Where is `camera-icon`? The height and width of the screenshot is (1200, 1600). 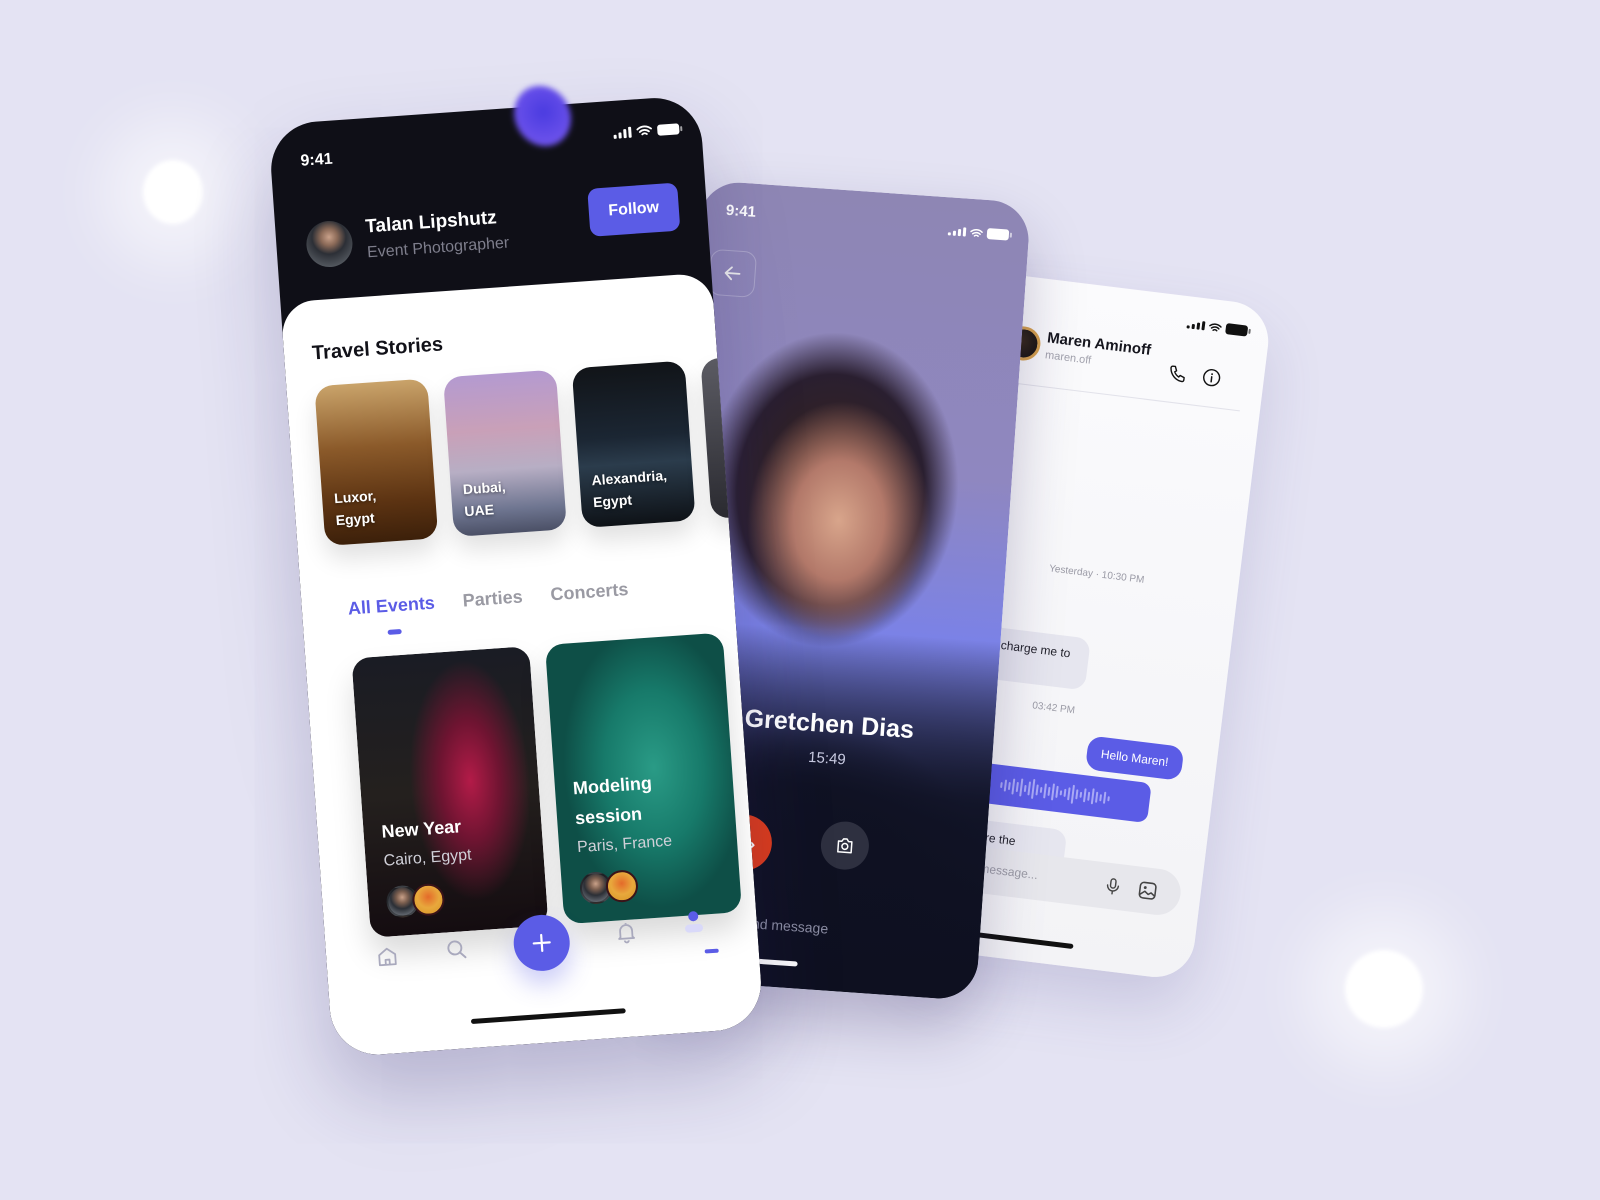 camera-icon is located at coordinates (845, 846).